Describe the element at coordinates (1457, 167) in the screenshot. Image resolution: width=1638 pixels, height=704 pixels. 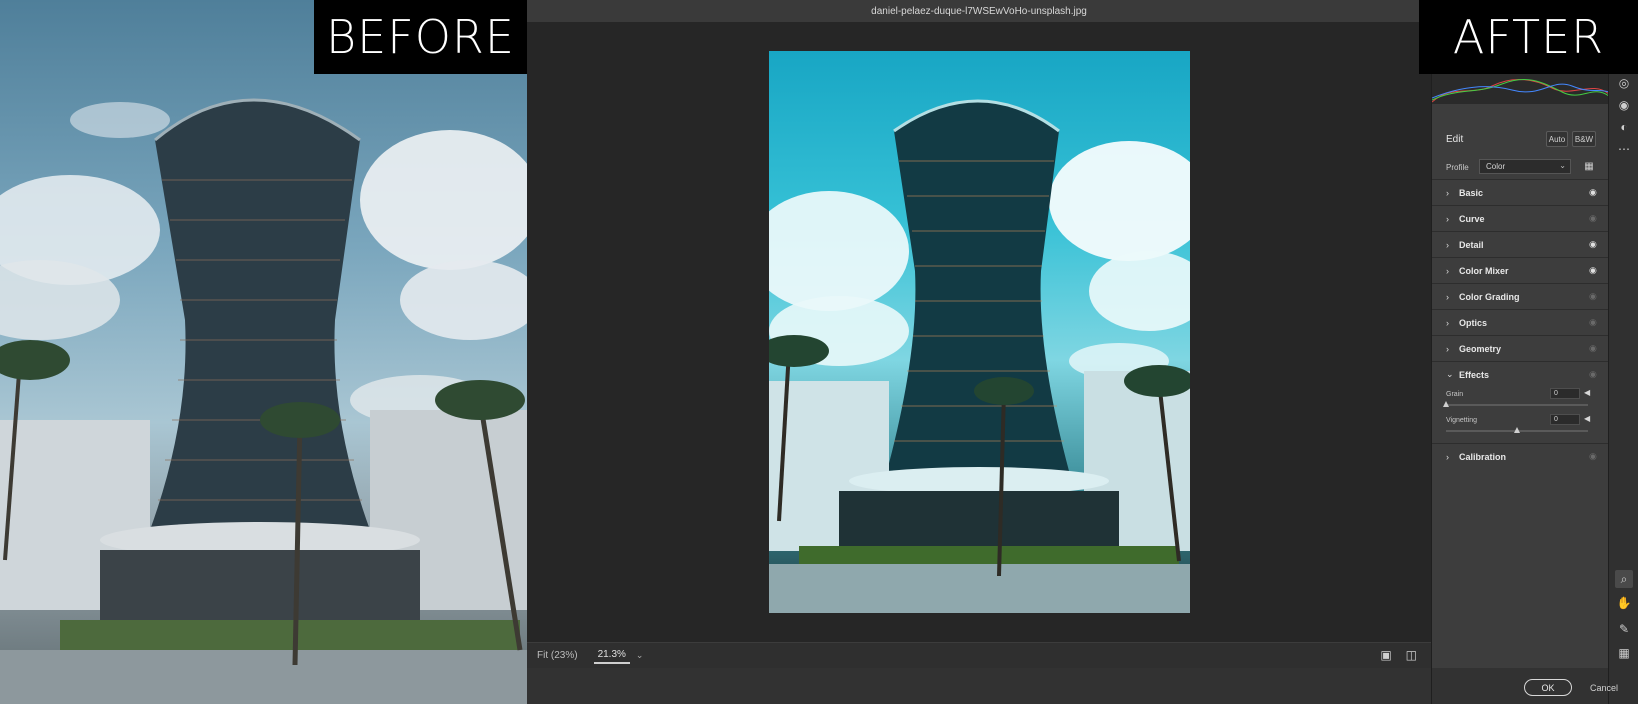
I see `profile-label: Profile` at that location.